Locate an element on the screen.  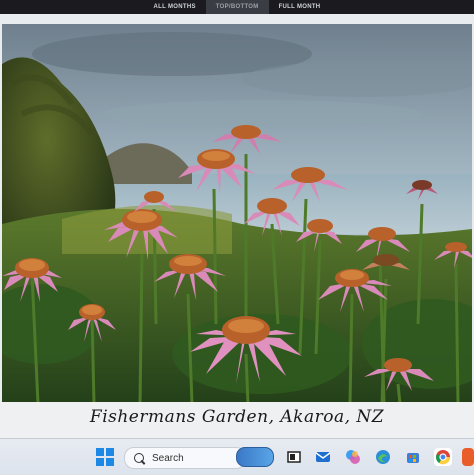
mail-icon is located at coordinates (323, 457).